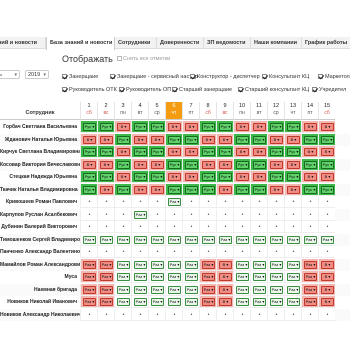 The width and height of the screenshot is (350, 350). I want to click on tab-knowledge-base: База знаний и новости, so click(80, 43).